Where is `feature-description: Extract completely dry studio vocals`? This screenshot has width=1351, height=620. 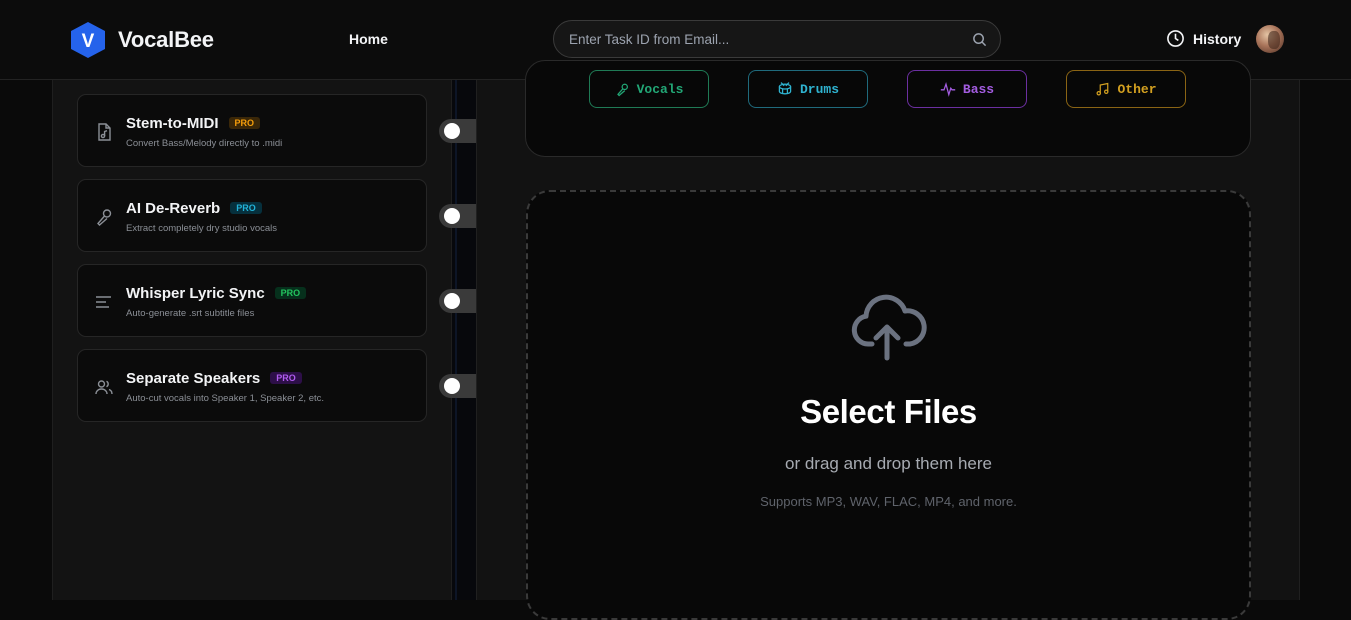 feature-description: Extract completely dry studio vocals is located at coordinates (202, 228).